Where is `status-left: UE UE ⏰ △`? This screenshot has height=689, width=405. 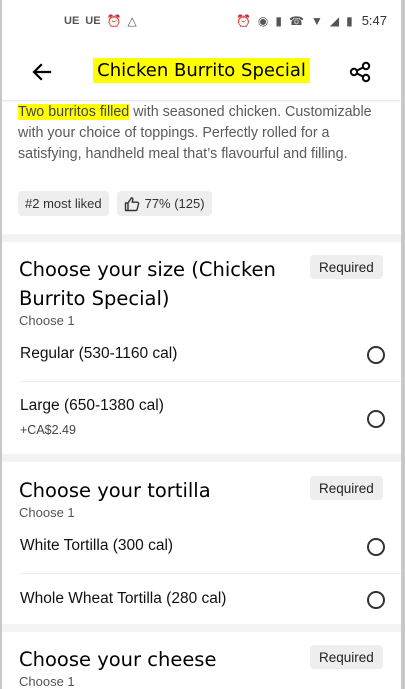
status-left: UE UE ⏰ △ is located at coordinates (100, 21).